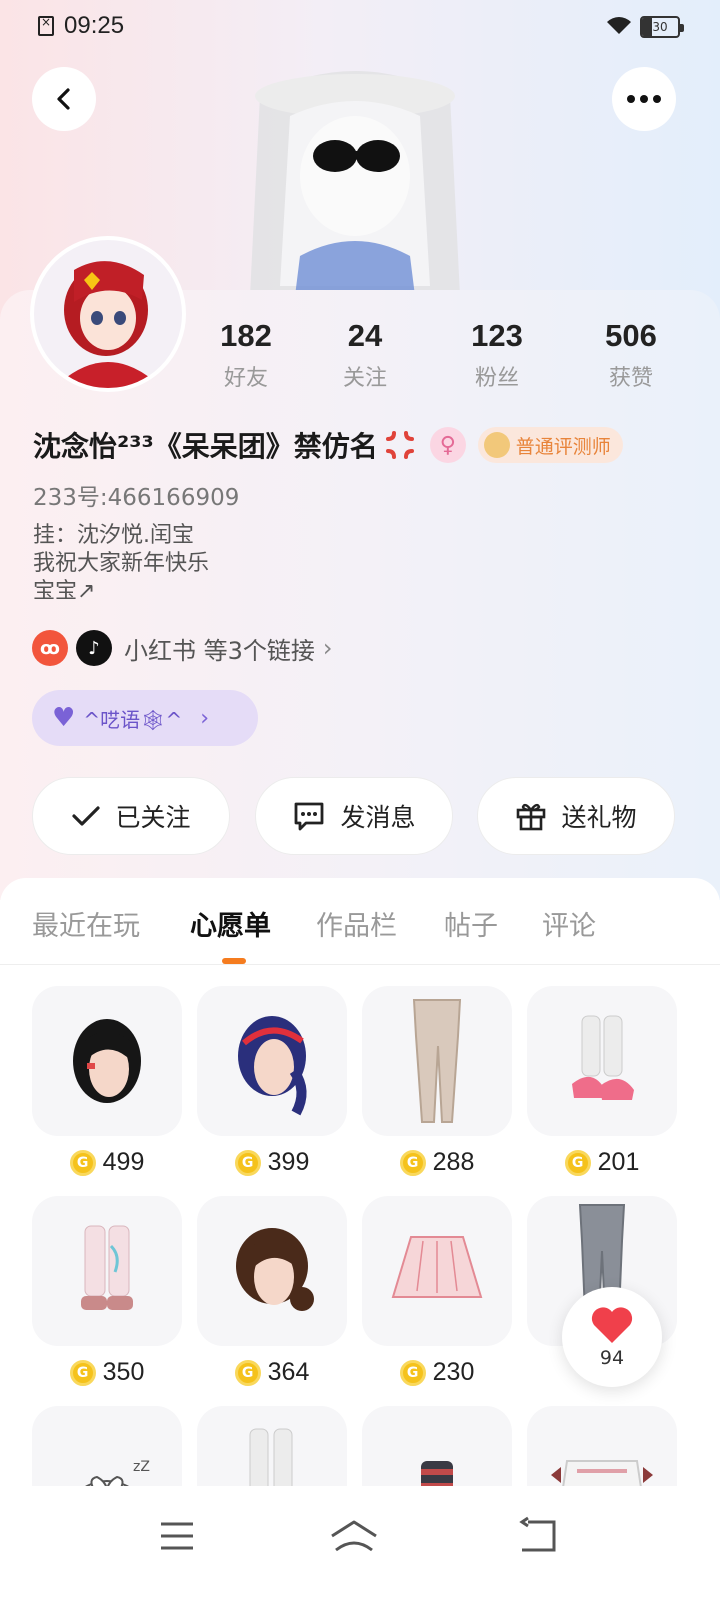 The height and width of the screenshot is (1600, 720). Describe the element at coordinates (630, 378) in the screenshot. I see `stat-label: 获赞` at that location.